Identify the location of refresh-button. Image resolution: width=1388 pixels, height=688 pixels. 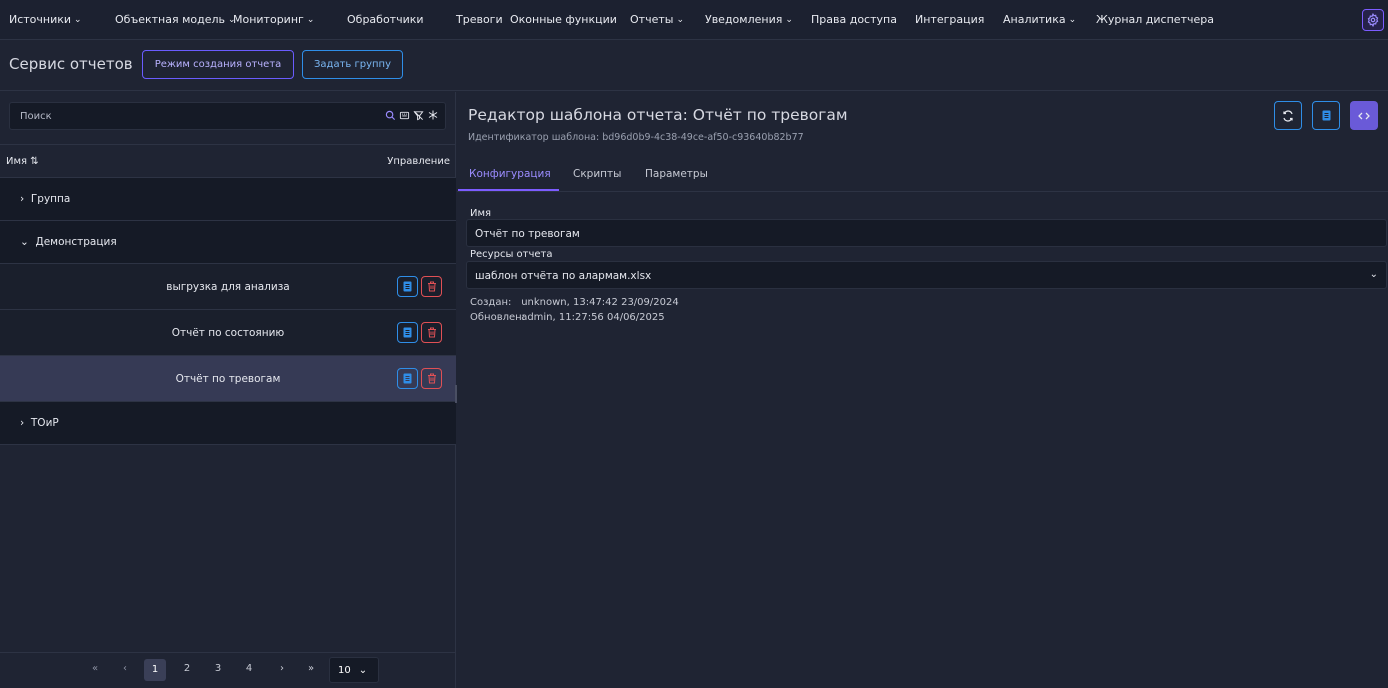
(1288, 115).